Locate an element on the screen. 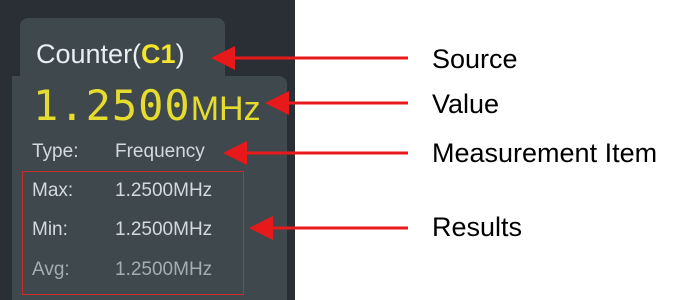 Image resolution: width=698 pixels, height=300 pixels. value-annotation: Value is located at coordinates (466, 104).